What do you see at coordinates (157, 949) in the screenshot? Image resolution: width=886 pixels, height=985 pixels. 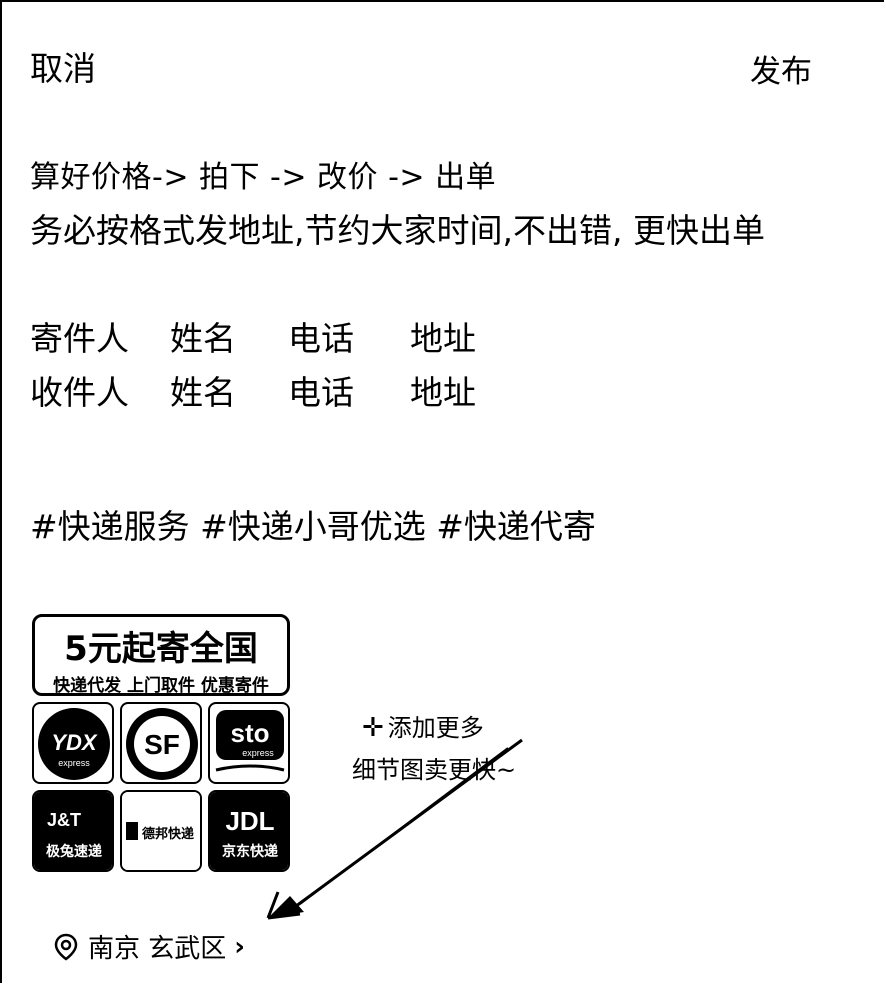 I see `location-label: 南京 玄武区` at bounding box center [157, 949].